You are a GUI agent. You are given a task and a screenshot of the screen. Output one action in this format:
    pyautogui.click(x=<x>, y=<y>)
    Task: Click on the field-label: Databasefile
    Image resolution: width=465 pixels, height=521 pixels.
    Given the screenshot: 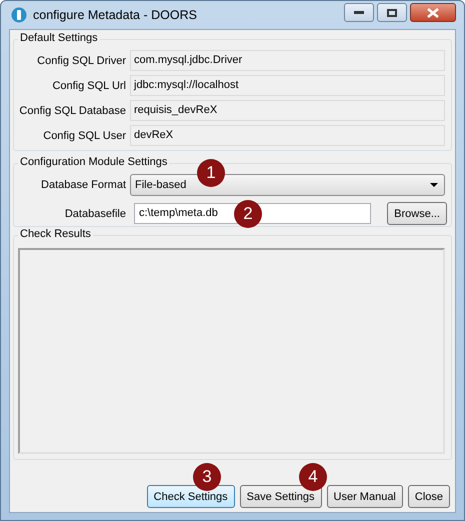 What is the action you would take?
    pyautogui.click(x=95, y=214)
    